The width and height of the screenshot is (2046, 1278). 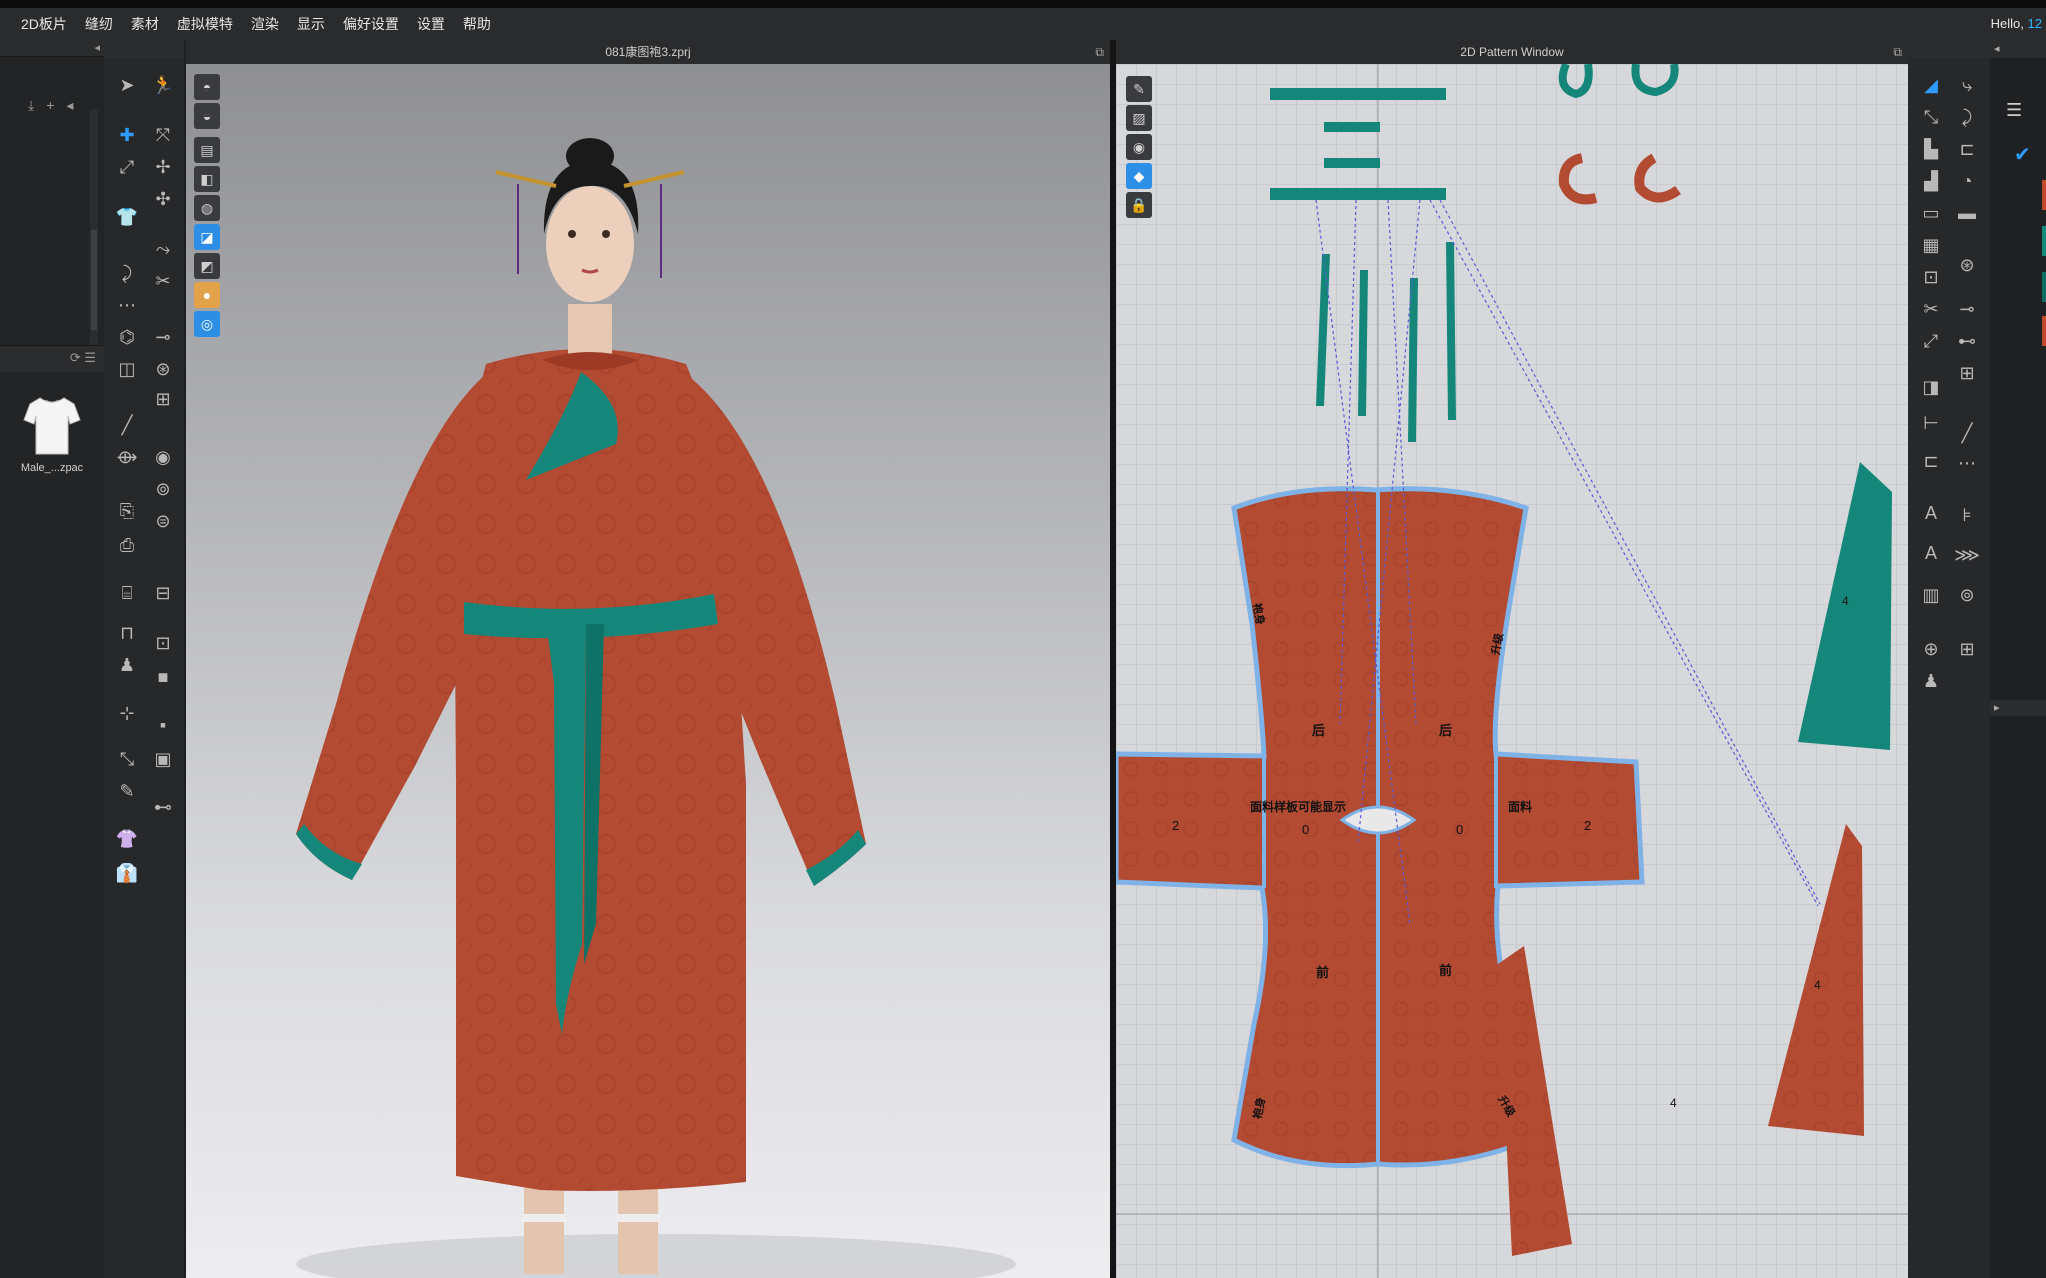 What do you see at coordinates (145, 24) in the screenshot?
I see `menu-materials: 素材` at bounding box center [145, 24].